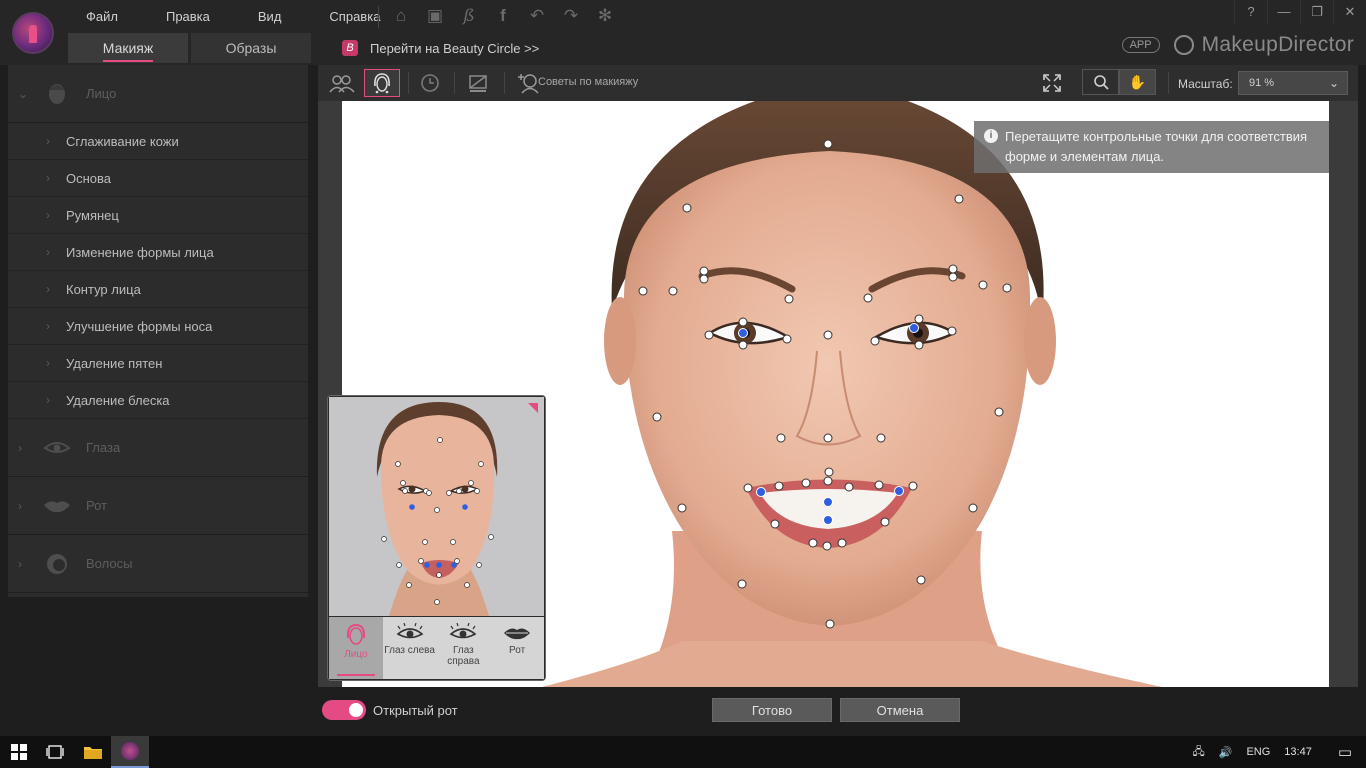 The width and height of the screenshot is (1366, 768). Describe the element at coordinates (900, 710) in the screenshot. I see `cancel-button: Отмена` at that location.